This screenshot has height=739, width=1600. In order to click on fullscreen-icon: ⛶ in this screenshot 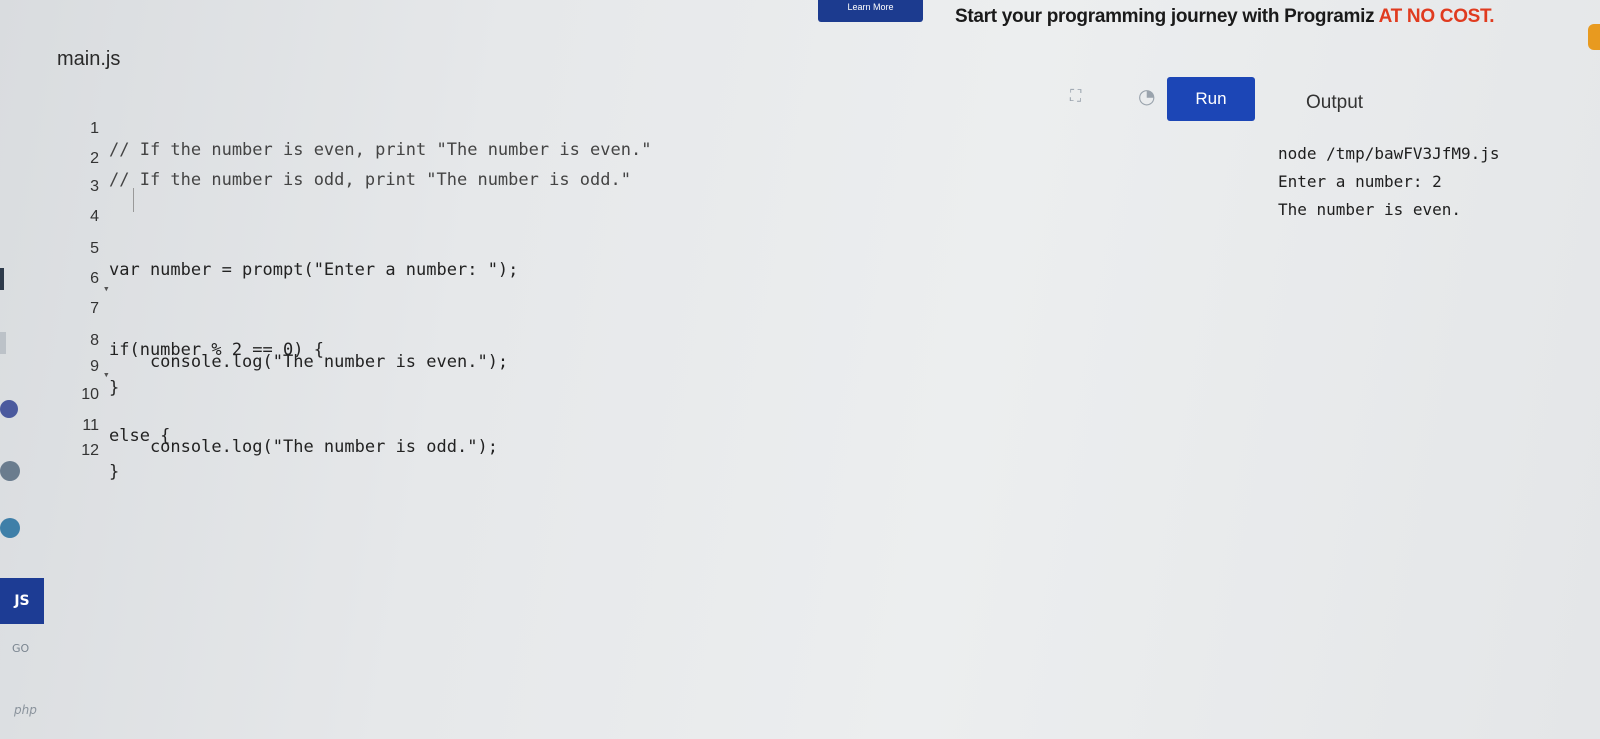, I will do `click(1080, 95)`.